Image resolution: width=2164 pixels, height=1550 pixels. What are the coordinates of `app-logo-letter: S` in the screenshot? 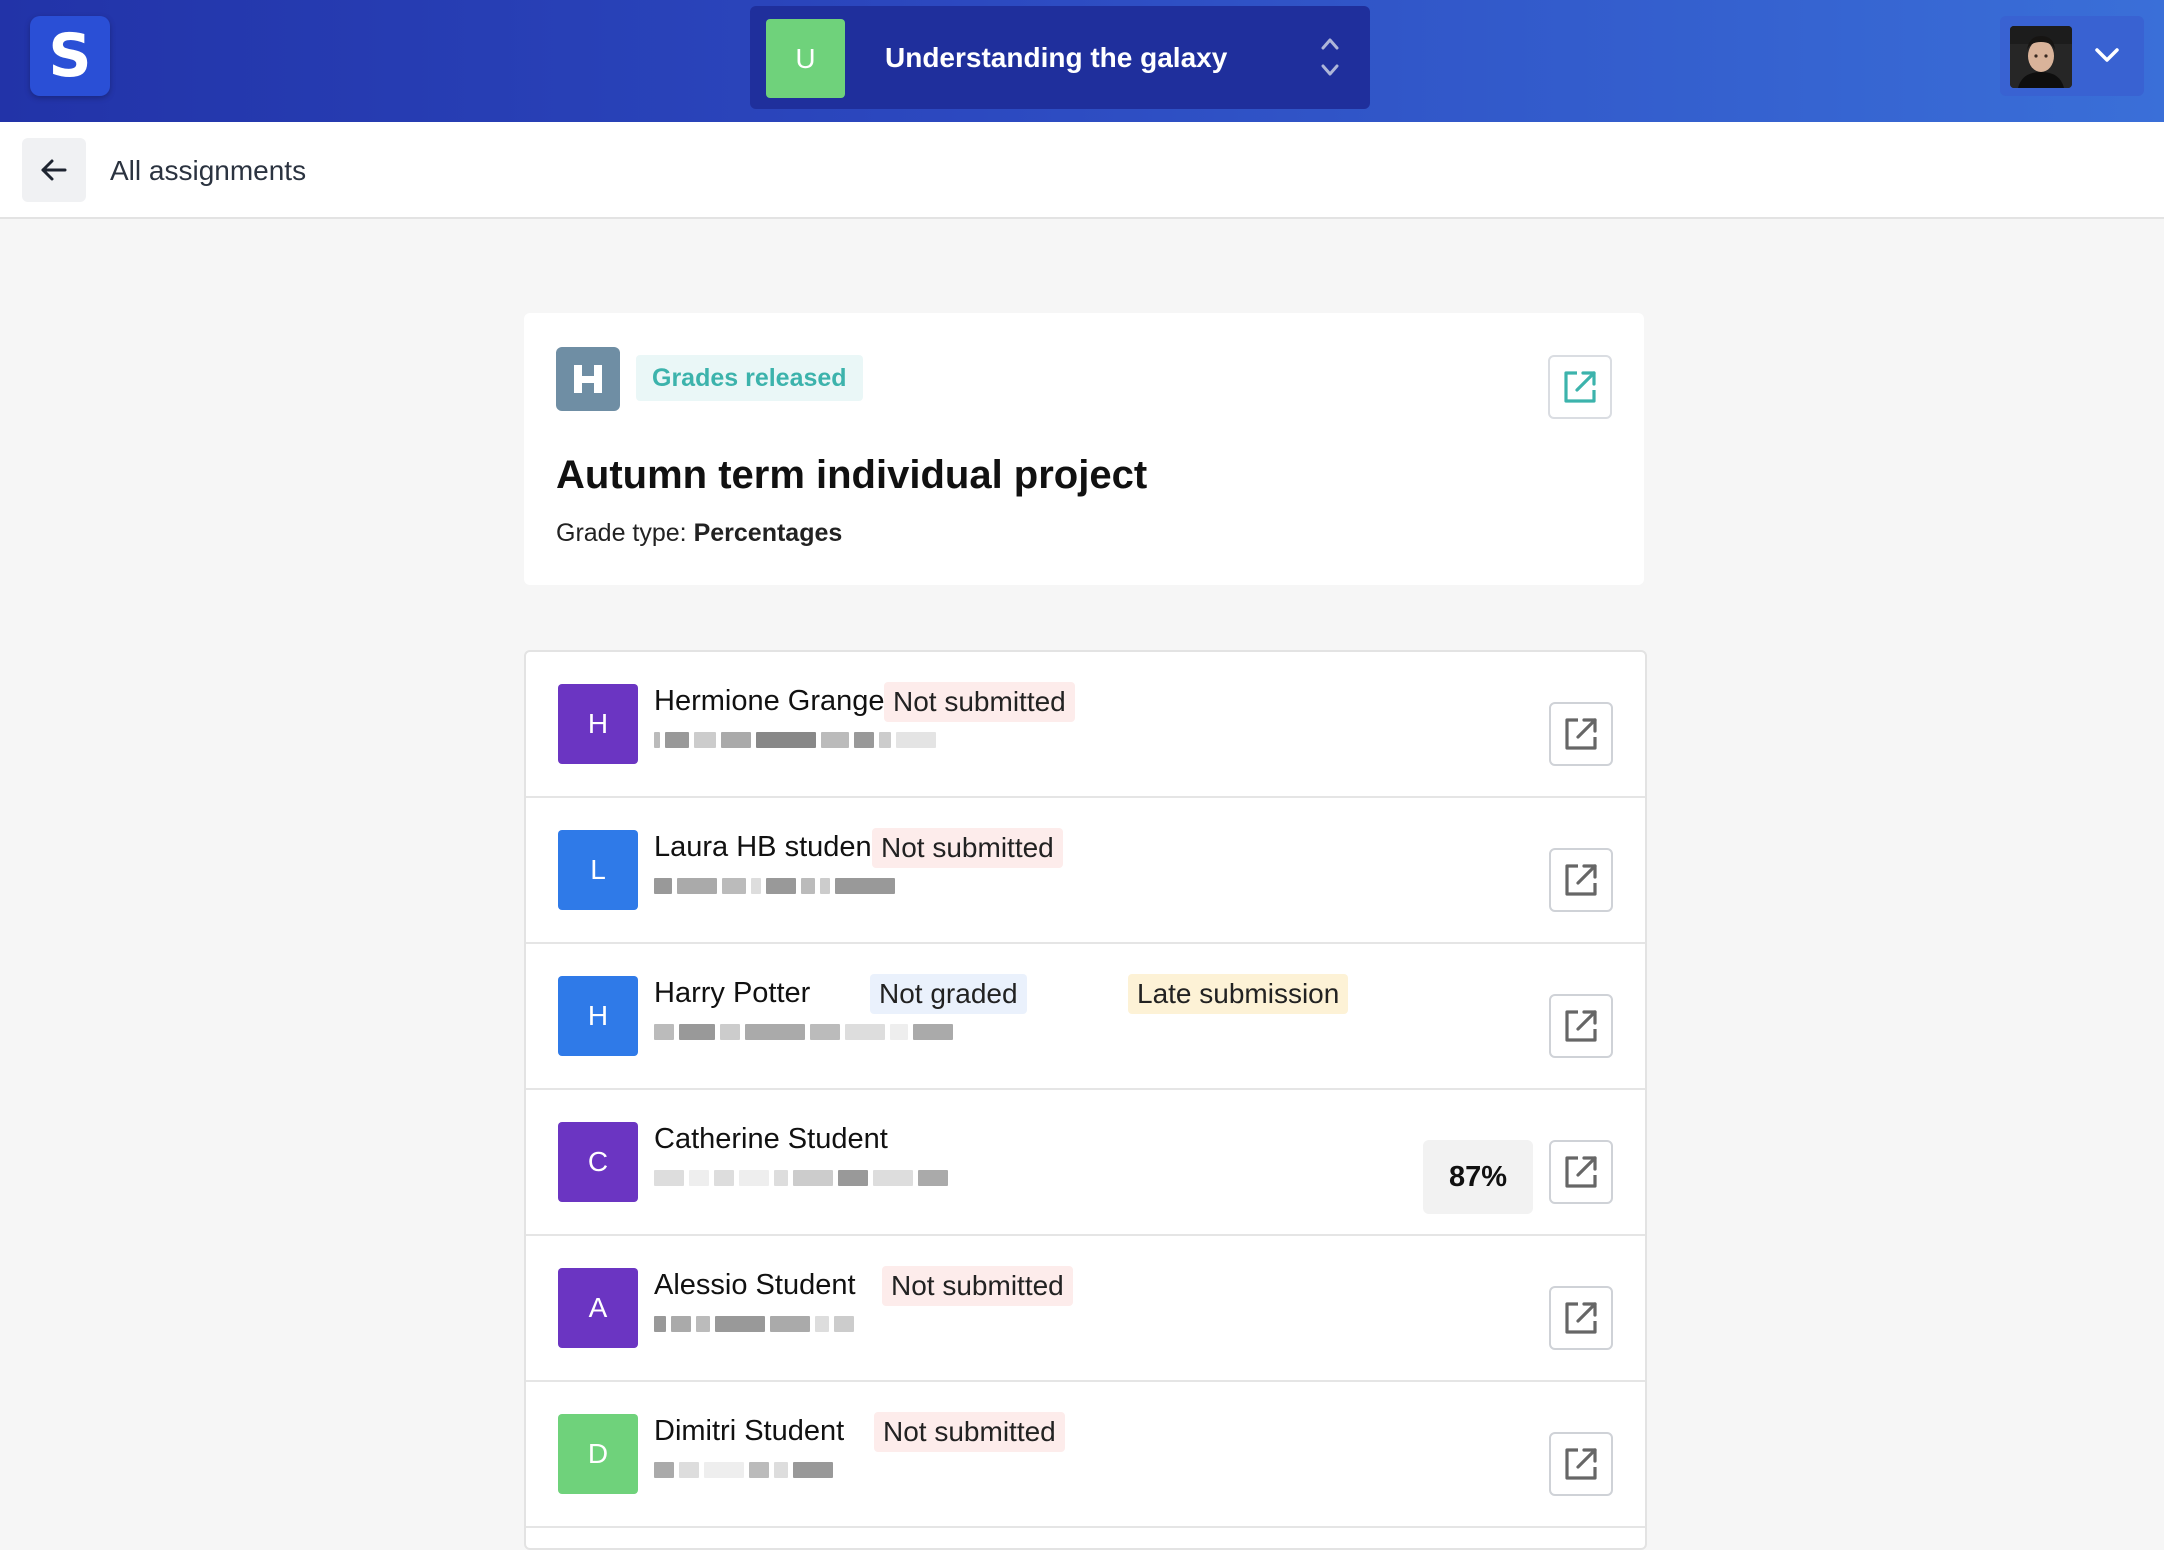 It's located at (70, 56).